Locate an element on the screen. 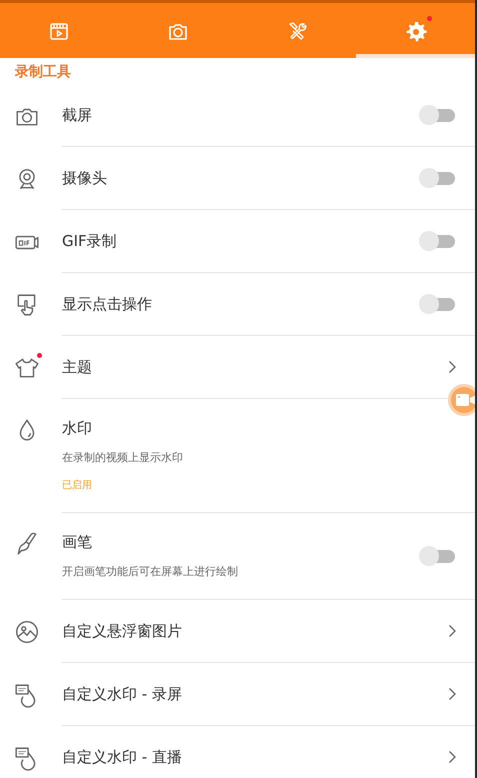  row-title: 画笔 is located at coordinates (77, 542).